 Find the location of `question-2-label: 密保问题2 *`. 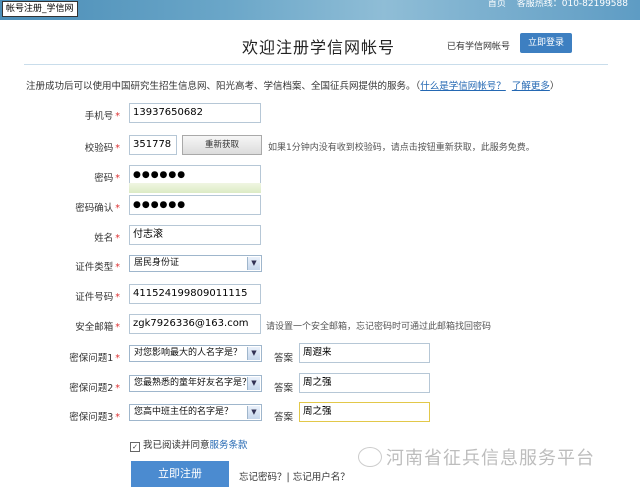

question-2-label: 密保问题2 * is located at coordinates (94, 388).